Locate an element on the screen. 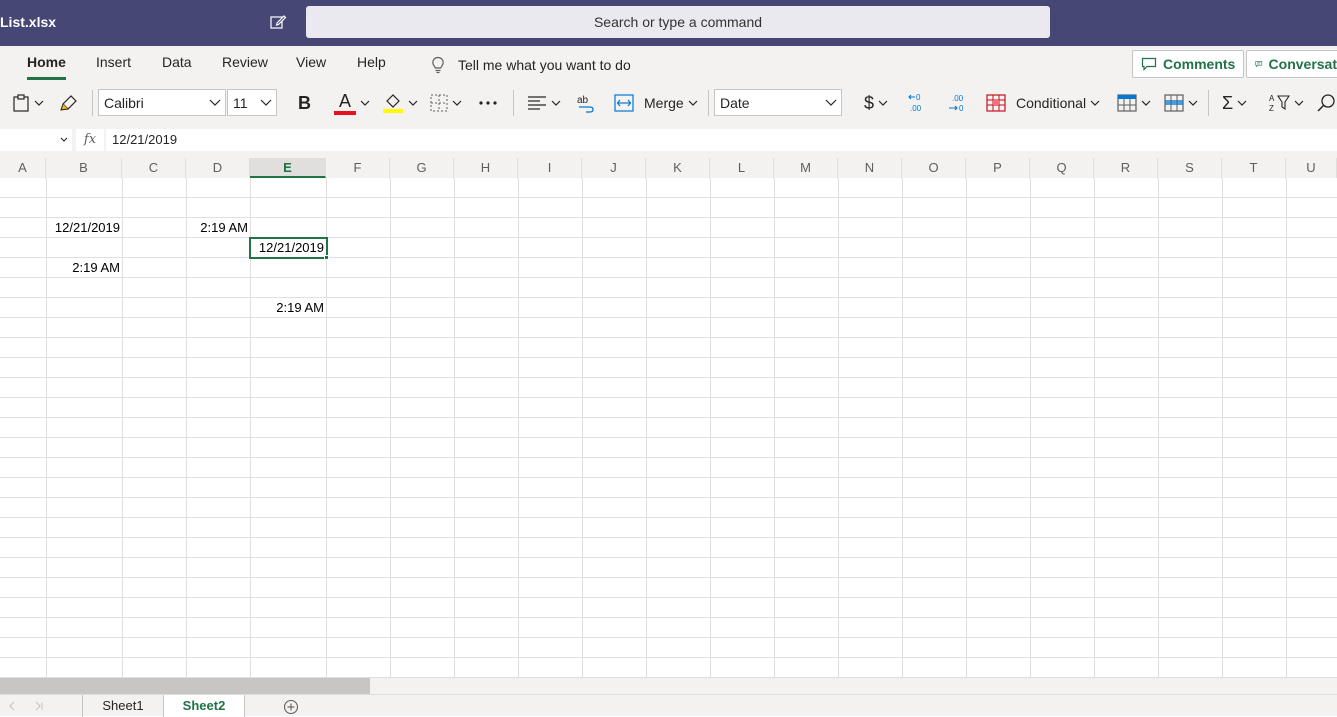 The image size is (1337, 717). name-box is located at coordinates (36, 140).